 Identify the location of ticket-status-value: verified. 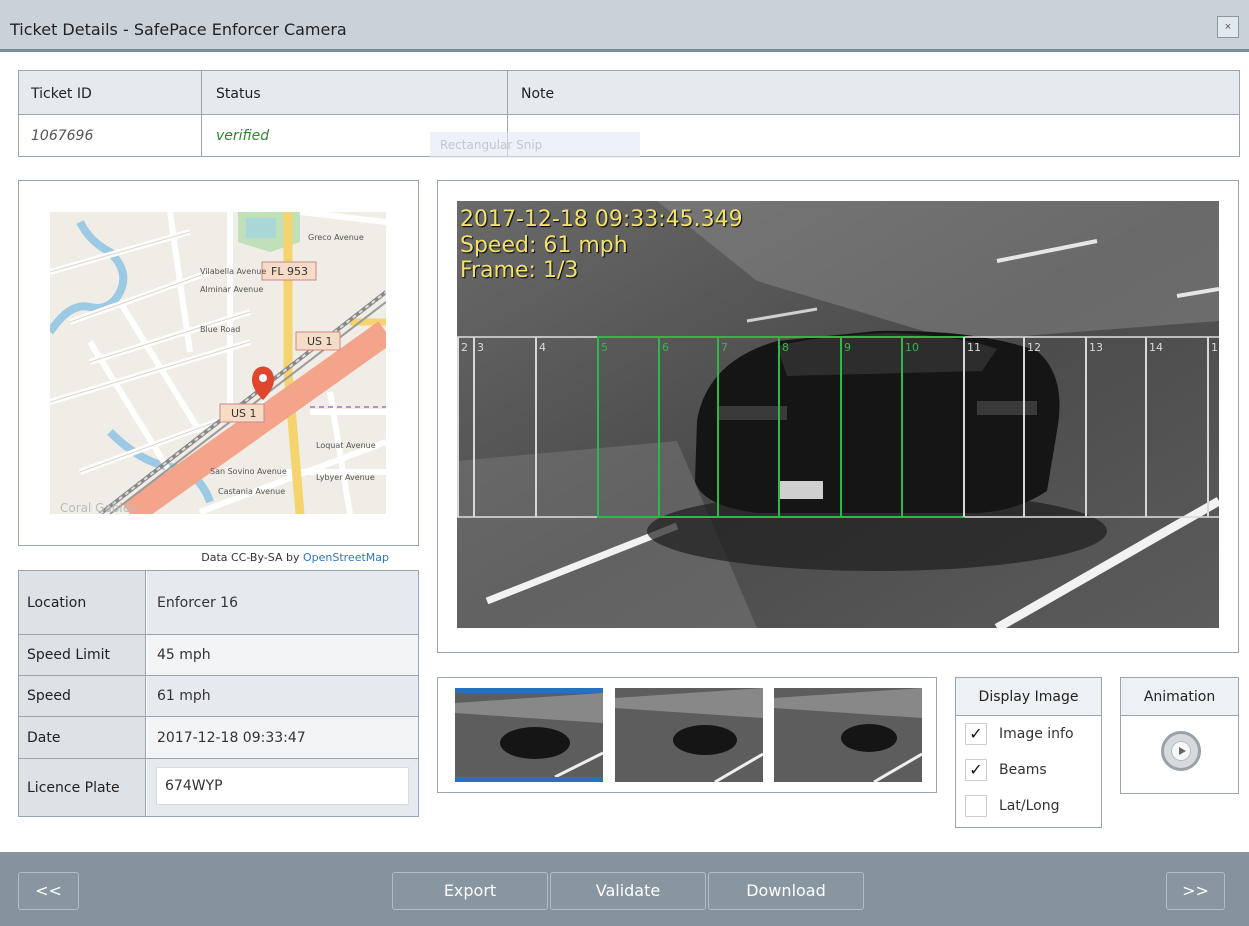
(243, 136).